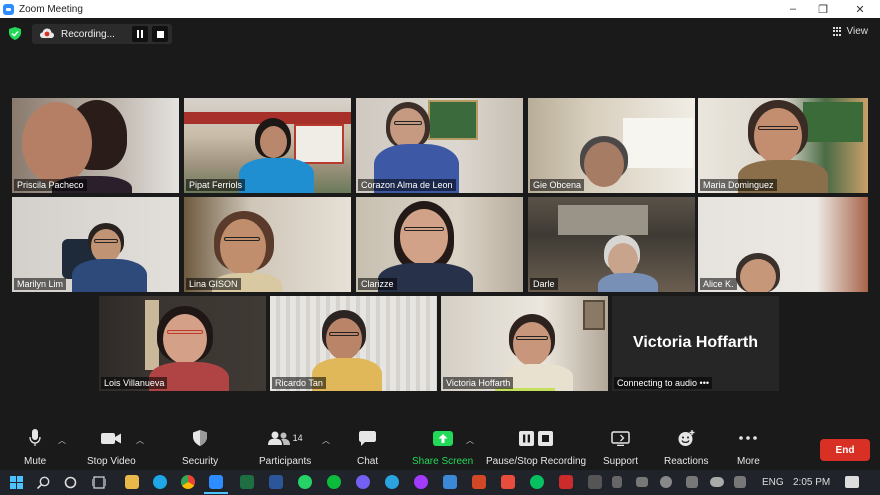  What do you see at coordinates (285, 448) in the screenshot?
I see `participants-button: 14 Participants` at bounding box center [285, 448].